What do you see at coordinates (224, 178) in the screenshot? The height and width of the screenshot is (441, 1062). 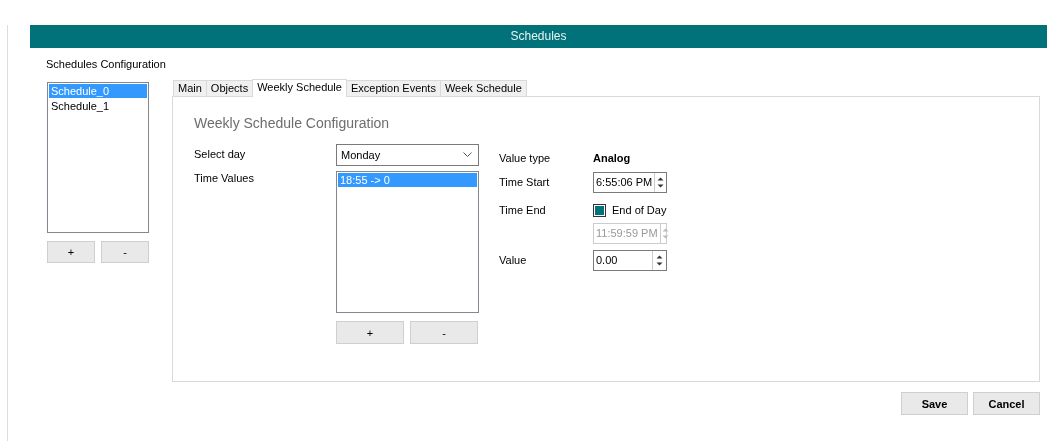 I see `field-label: Time Values` at bounding box center [224, 178].